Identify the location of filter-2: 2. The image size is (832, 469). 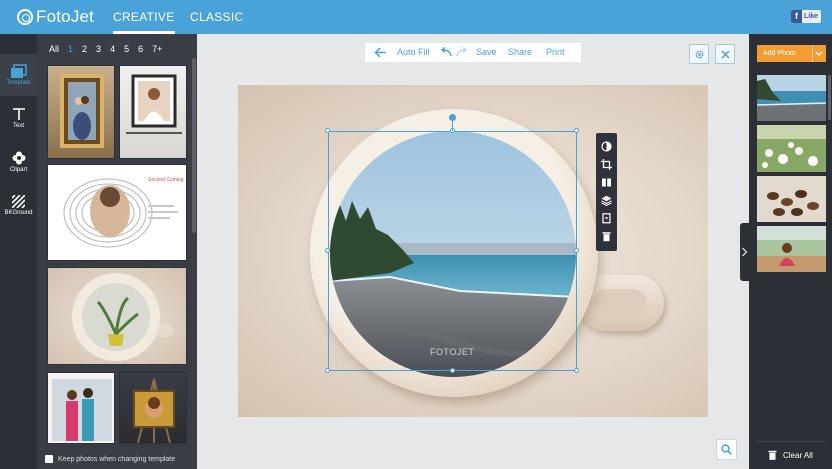
(84, 49).